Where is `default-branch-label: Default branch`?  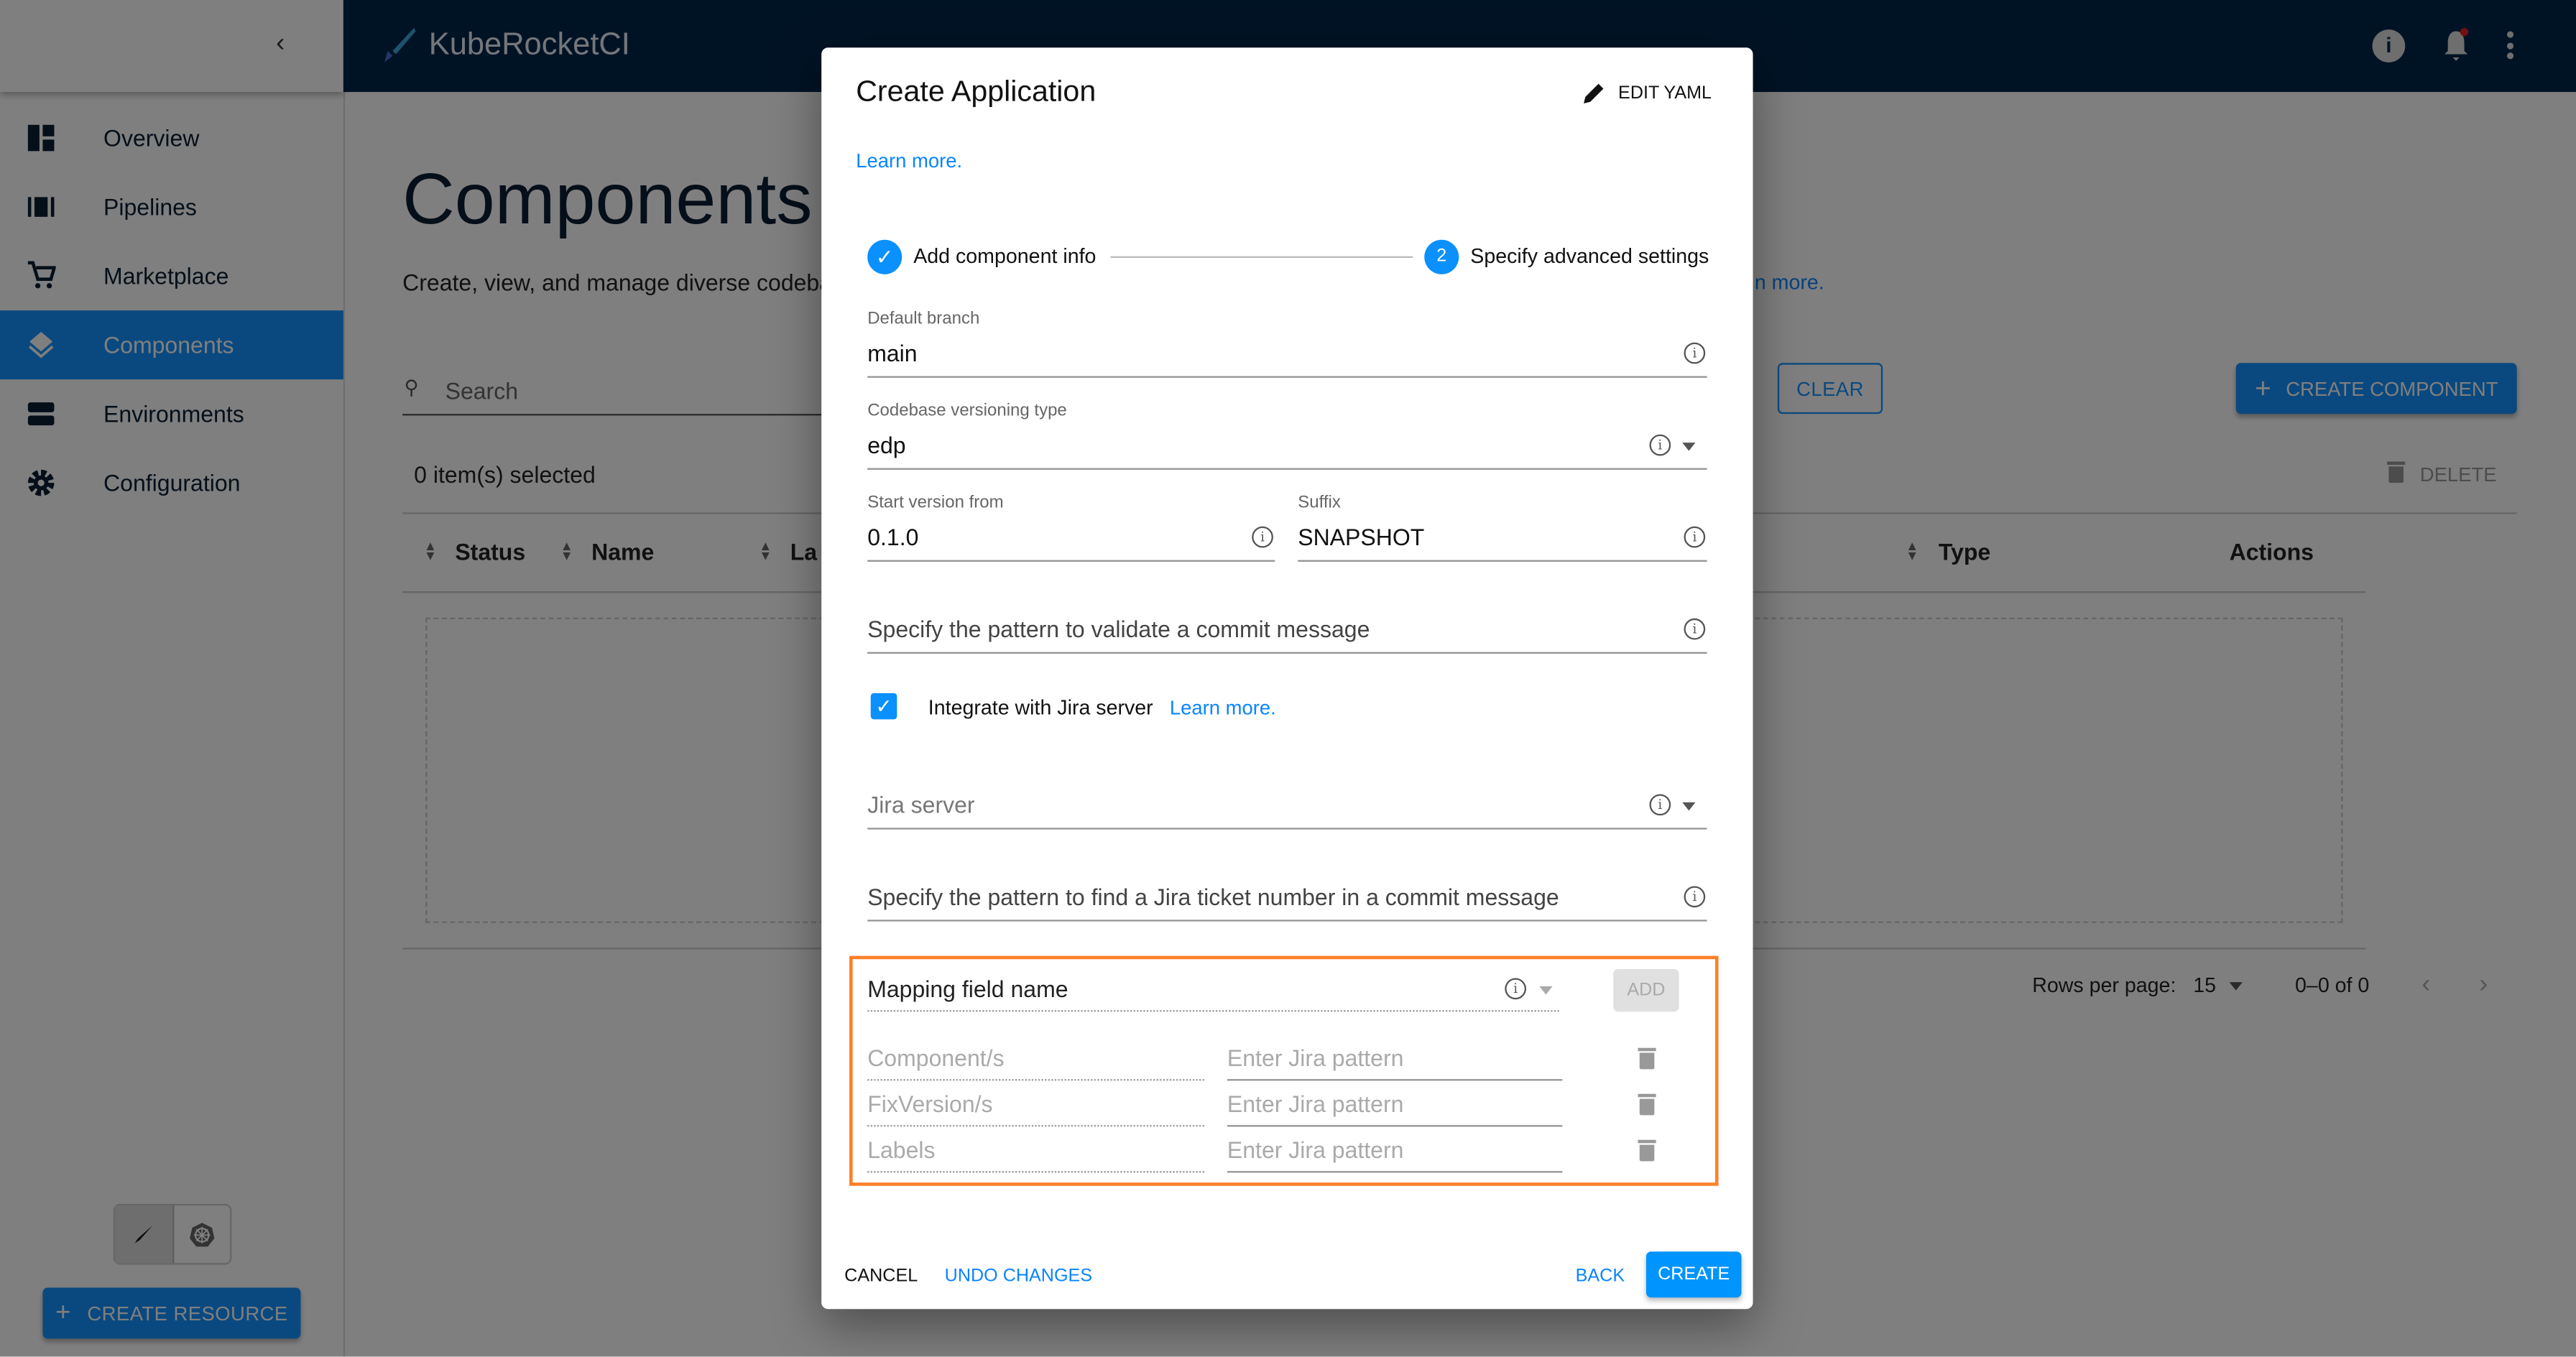 default-branch-label: Default branch is located at coordinates (923, 318).